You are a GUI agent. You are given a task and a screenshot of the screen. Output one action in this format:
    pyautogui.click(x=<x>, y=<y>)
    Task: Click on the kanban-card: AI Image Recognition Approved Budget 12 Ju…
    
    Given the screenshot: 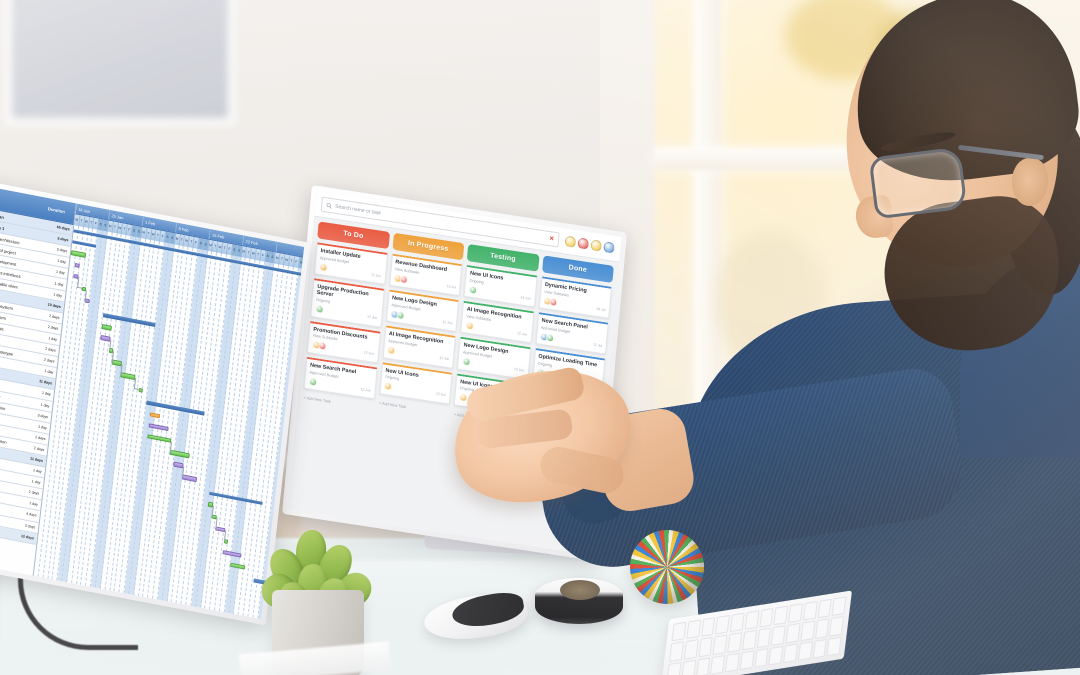 What is the action you would take?
    pyautogui.click(x=419, y=347)
    